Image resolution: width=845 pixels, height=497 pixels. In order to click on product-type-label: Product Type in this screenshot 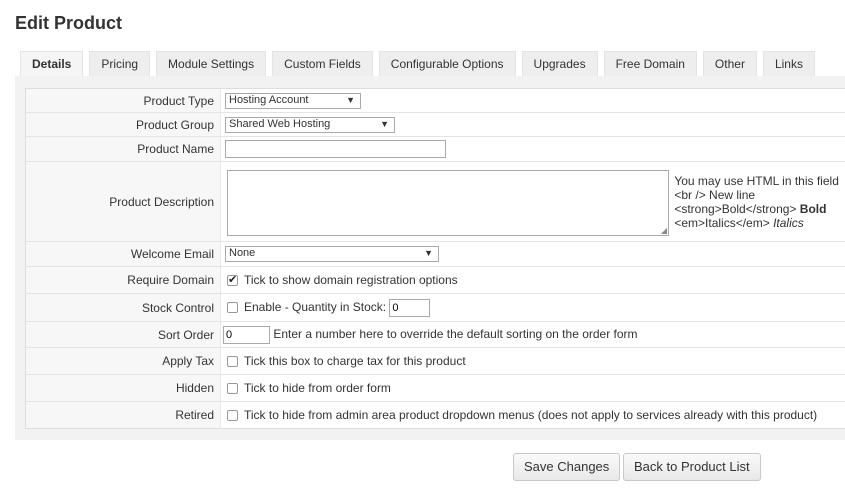, I will do `click(123, 100)`.